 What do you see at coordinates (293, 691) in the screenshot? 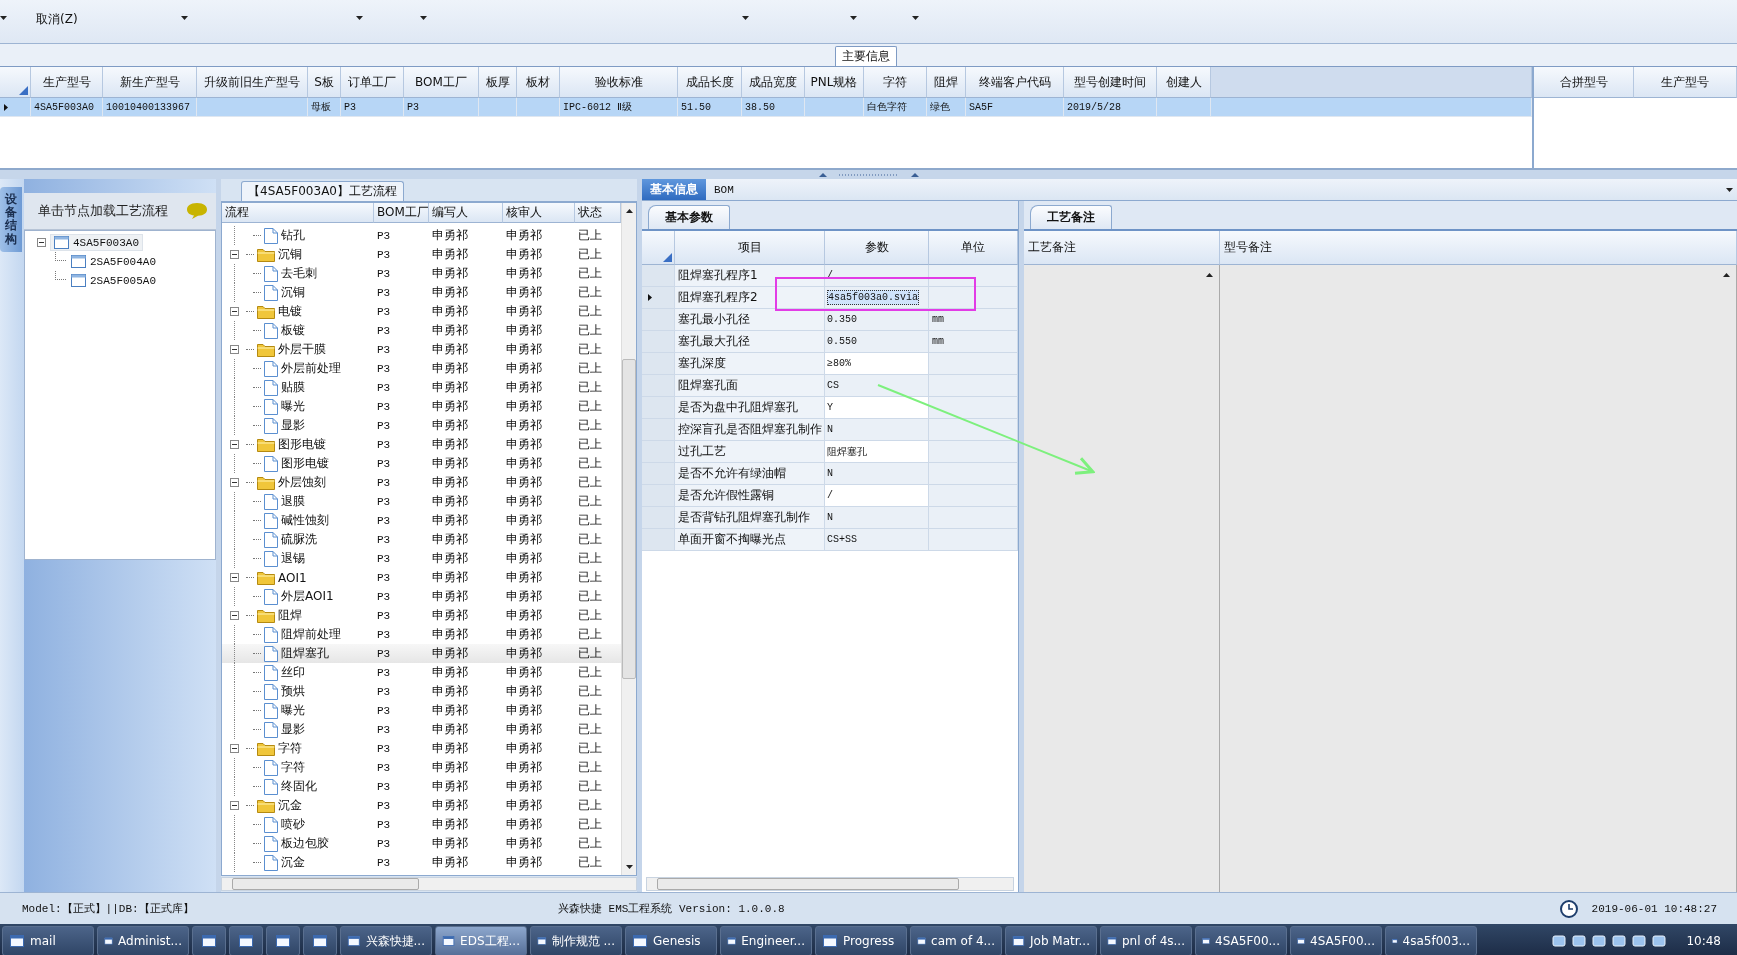
I see `tree-item: 预烘` at bounding box center [293, 691].